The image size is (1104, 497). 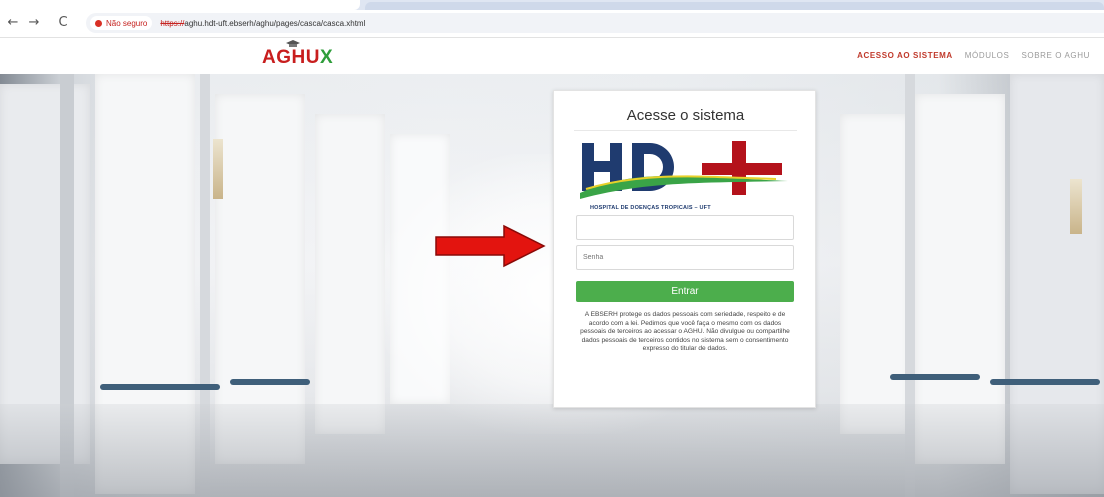 I want to click on password-input, so click(x=685, y=257).